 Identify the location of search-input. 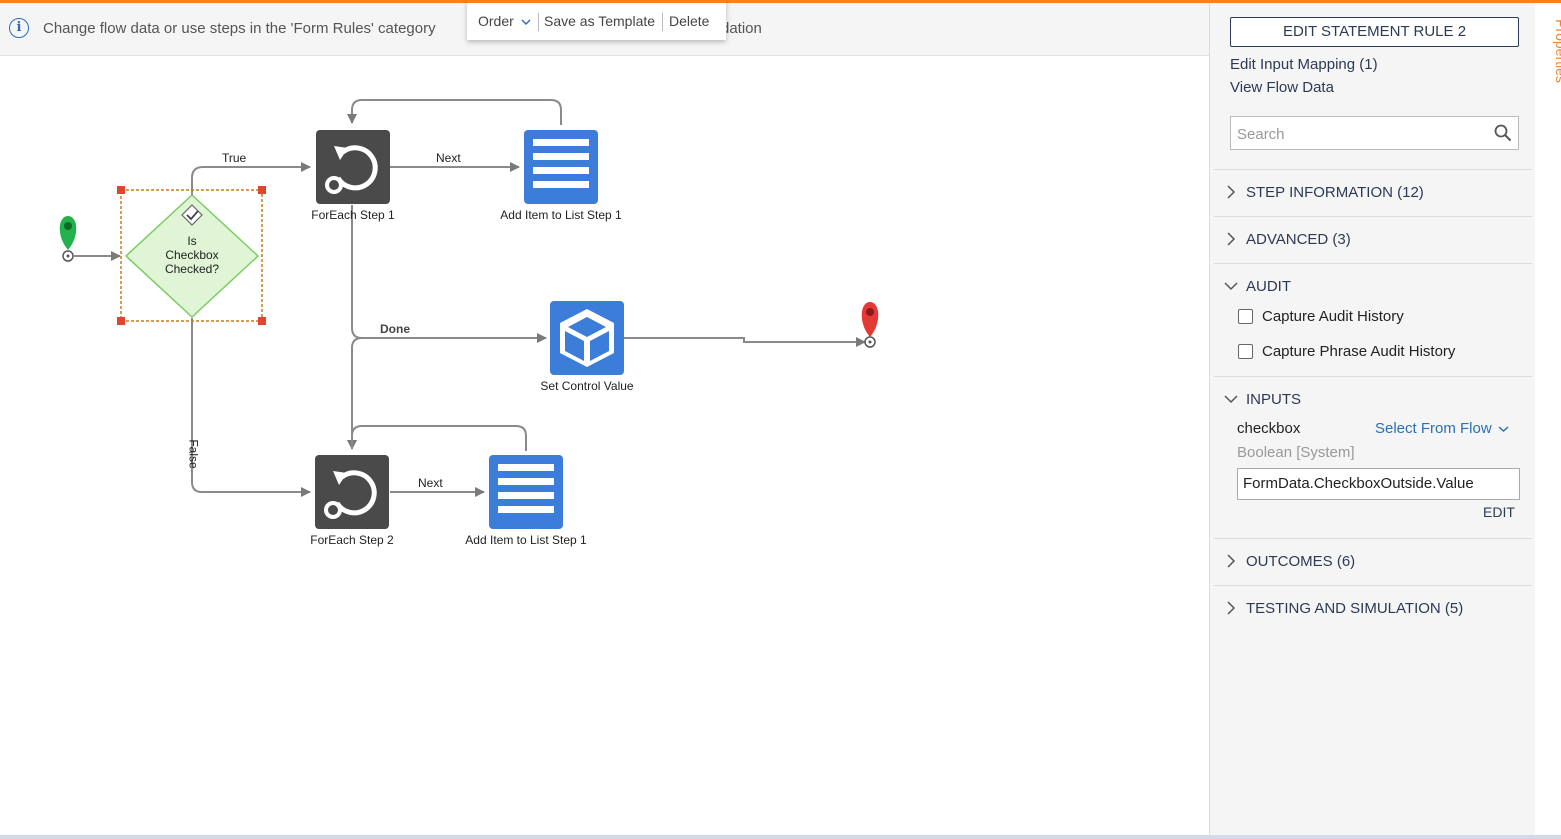
(1360, 134).